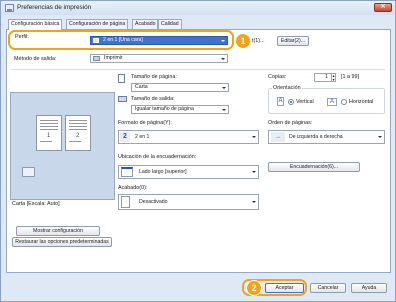 The width and height of the screenshot is (396, 302). I want to click on cancel-button: Cancelar, so click(328, 288).